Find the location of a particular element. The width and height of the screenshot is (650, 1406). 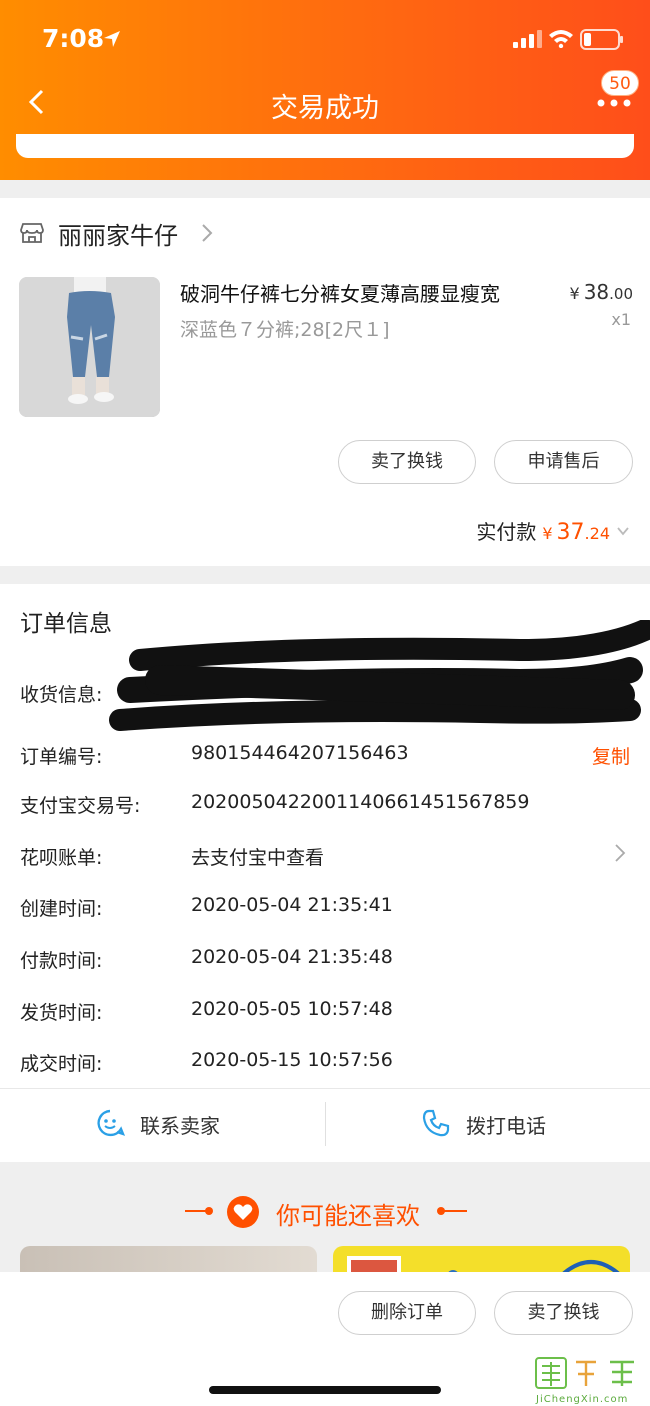

paid-amount-row: 实付款 ¥37.24 is located at coordinates (543, 530).